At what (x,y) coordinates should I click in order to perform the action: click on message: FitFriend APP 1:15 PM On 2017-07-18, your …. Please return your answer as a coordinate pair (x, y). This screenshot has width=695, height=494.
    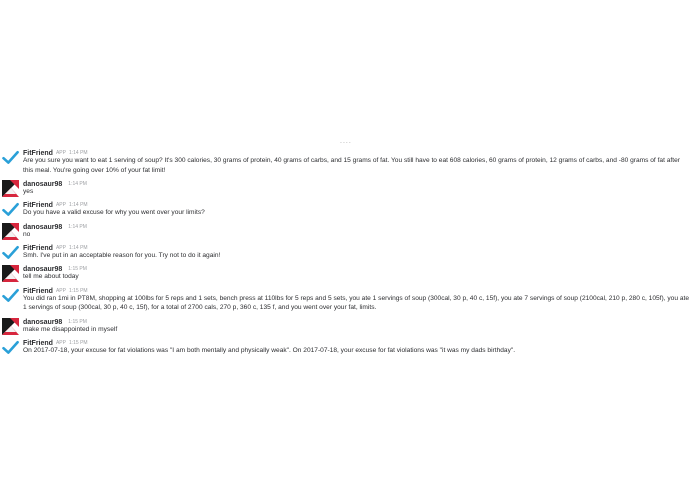
    Looking at the image, I should click on (347, 346).